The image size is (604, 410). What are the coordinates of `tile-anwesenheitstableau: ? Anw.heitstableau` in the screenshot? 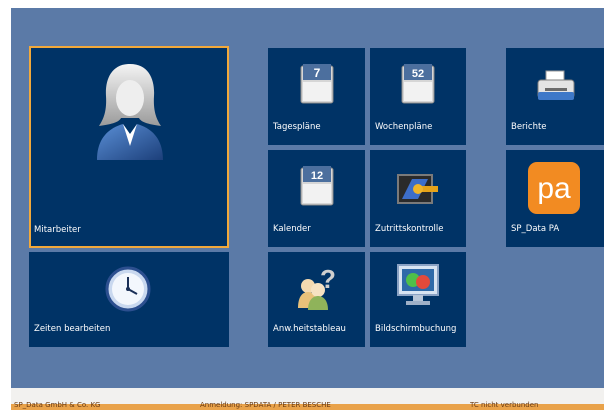 It's located at (316, 299).